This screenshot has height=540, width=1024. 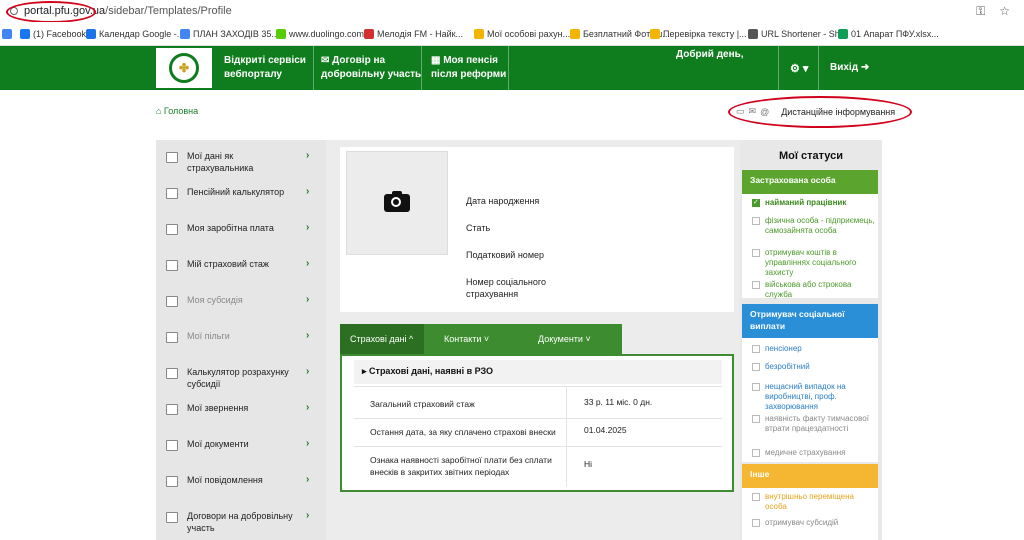 I want to click on row-value-unpaid-salary: Ні, so click(x=588, y=464).